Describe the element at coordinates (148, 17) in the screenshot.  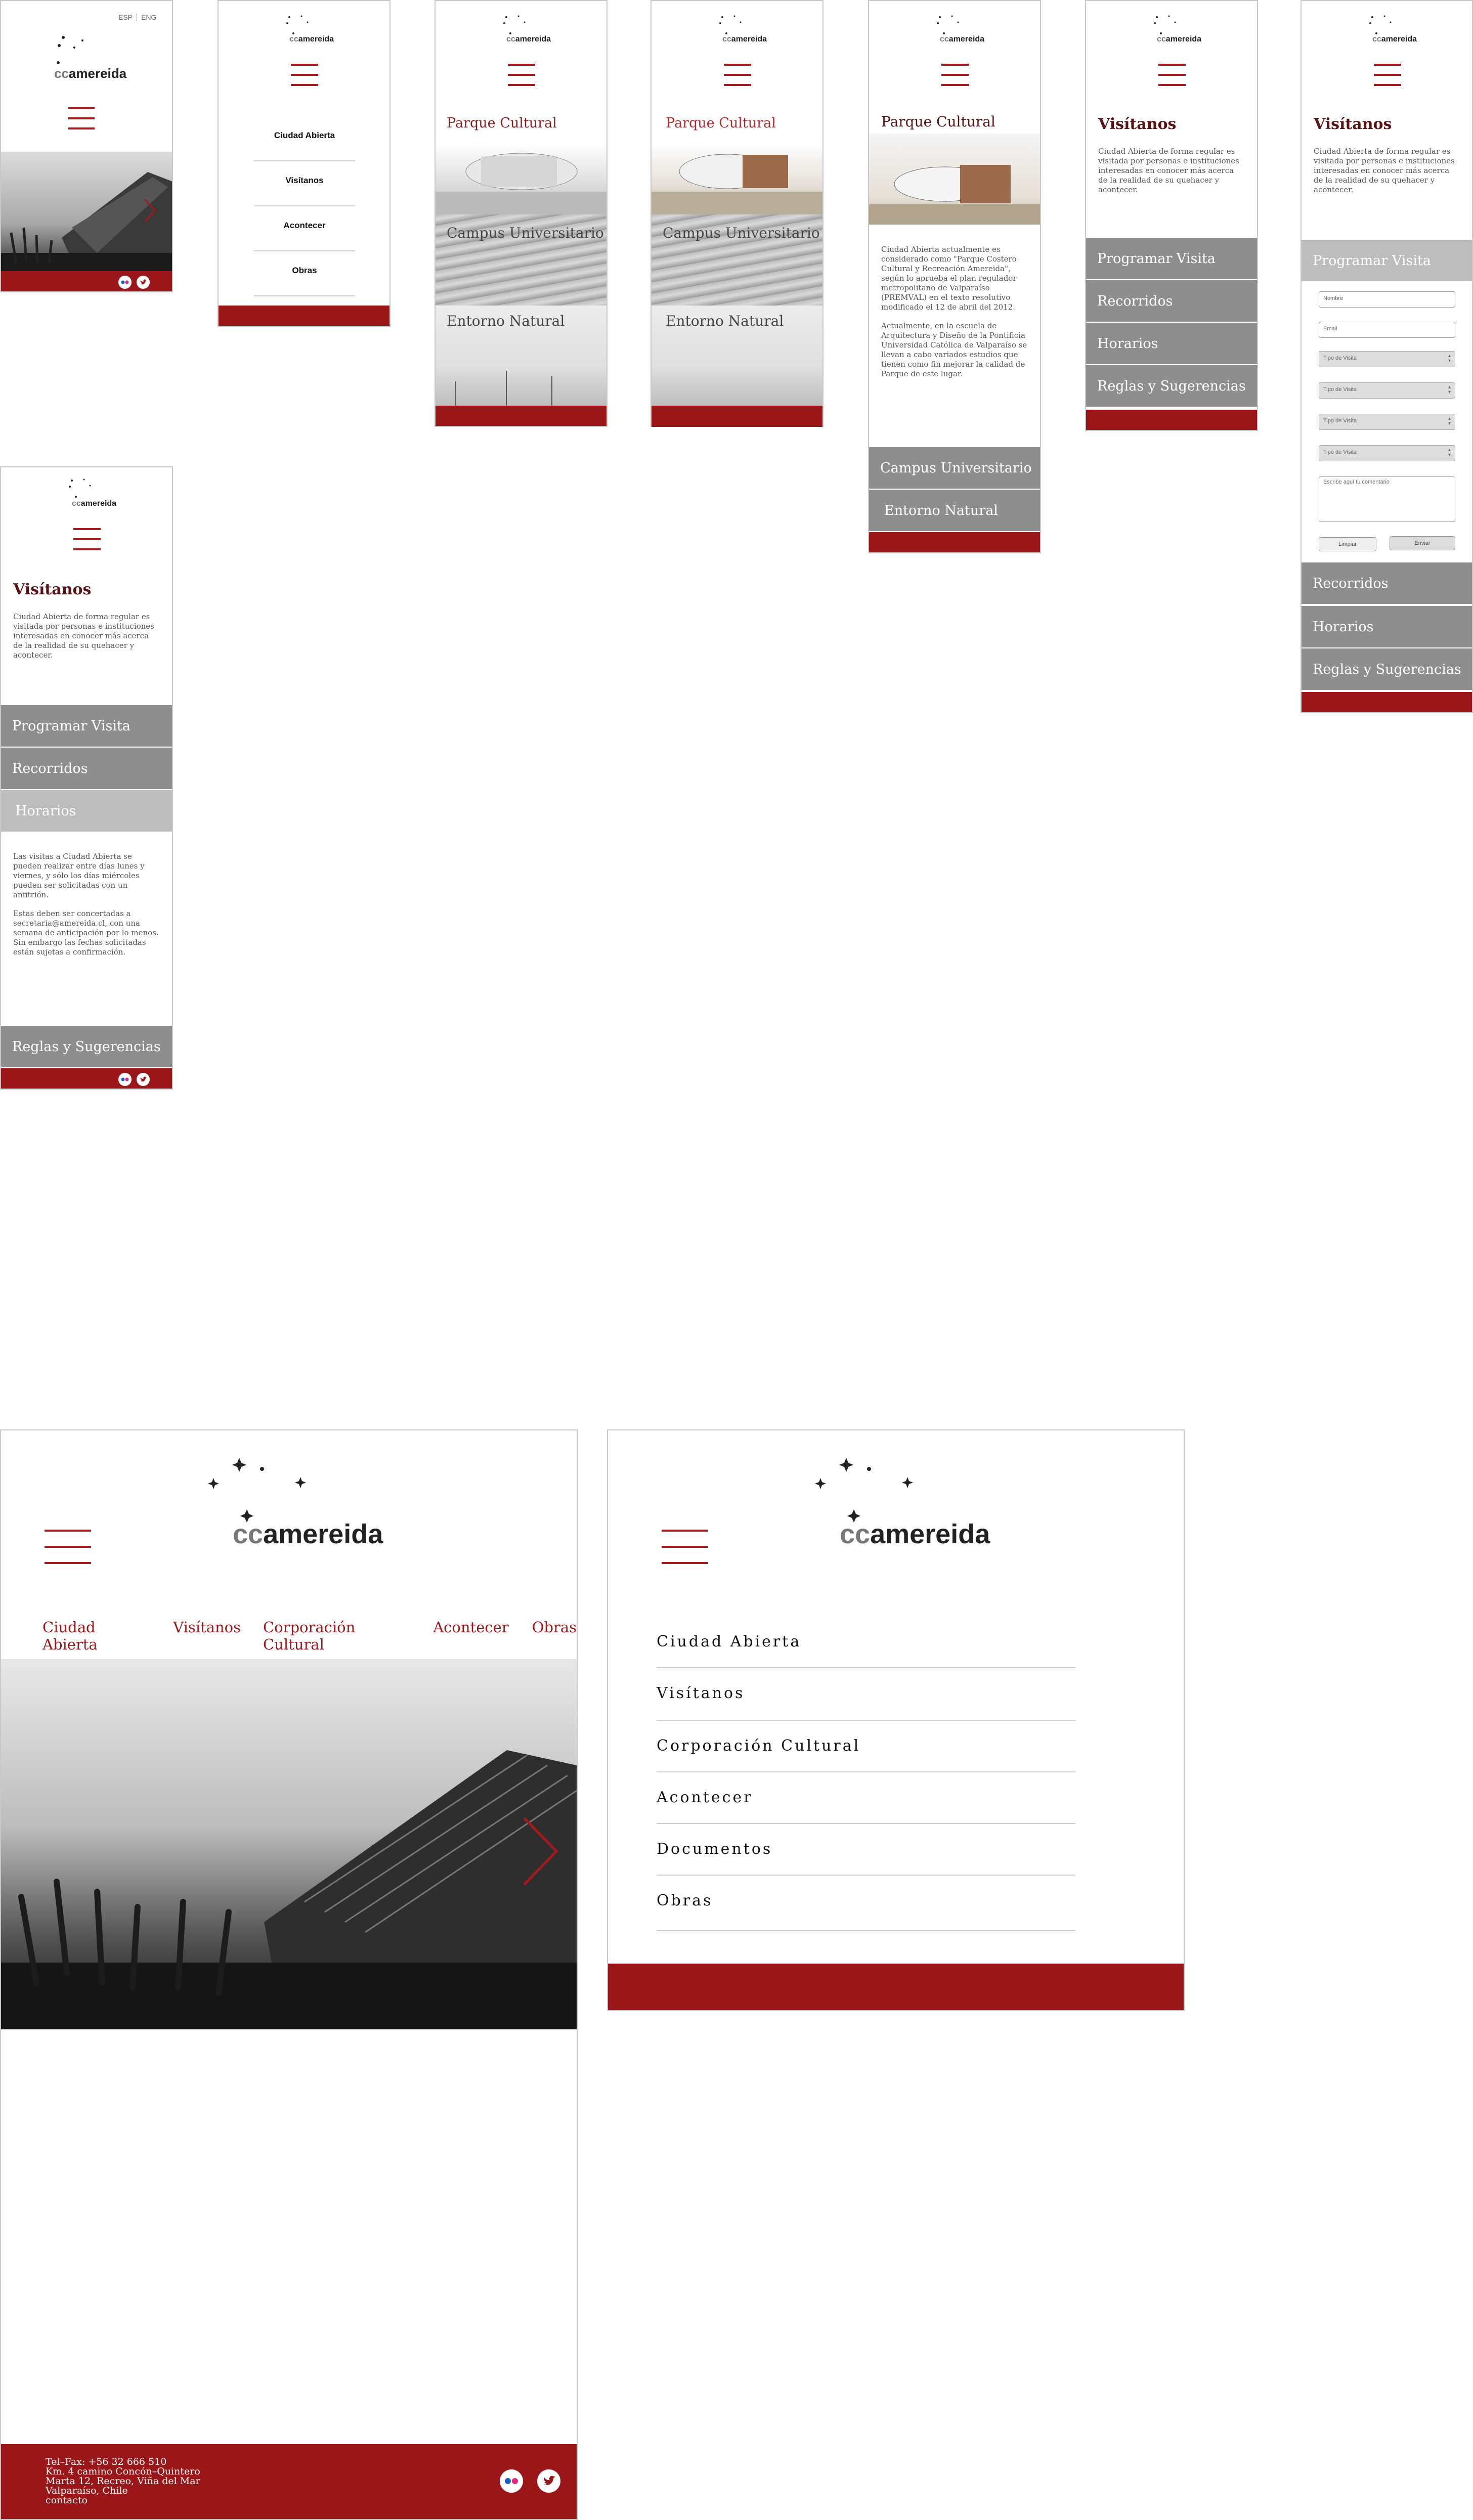
I see `lang-eng: ENG` at that location.